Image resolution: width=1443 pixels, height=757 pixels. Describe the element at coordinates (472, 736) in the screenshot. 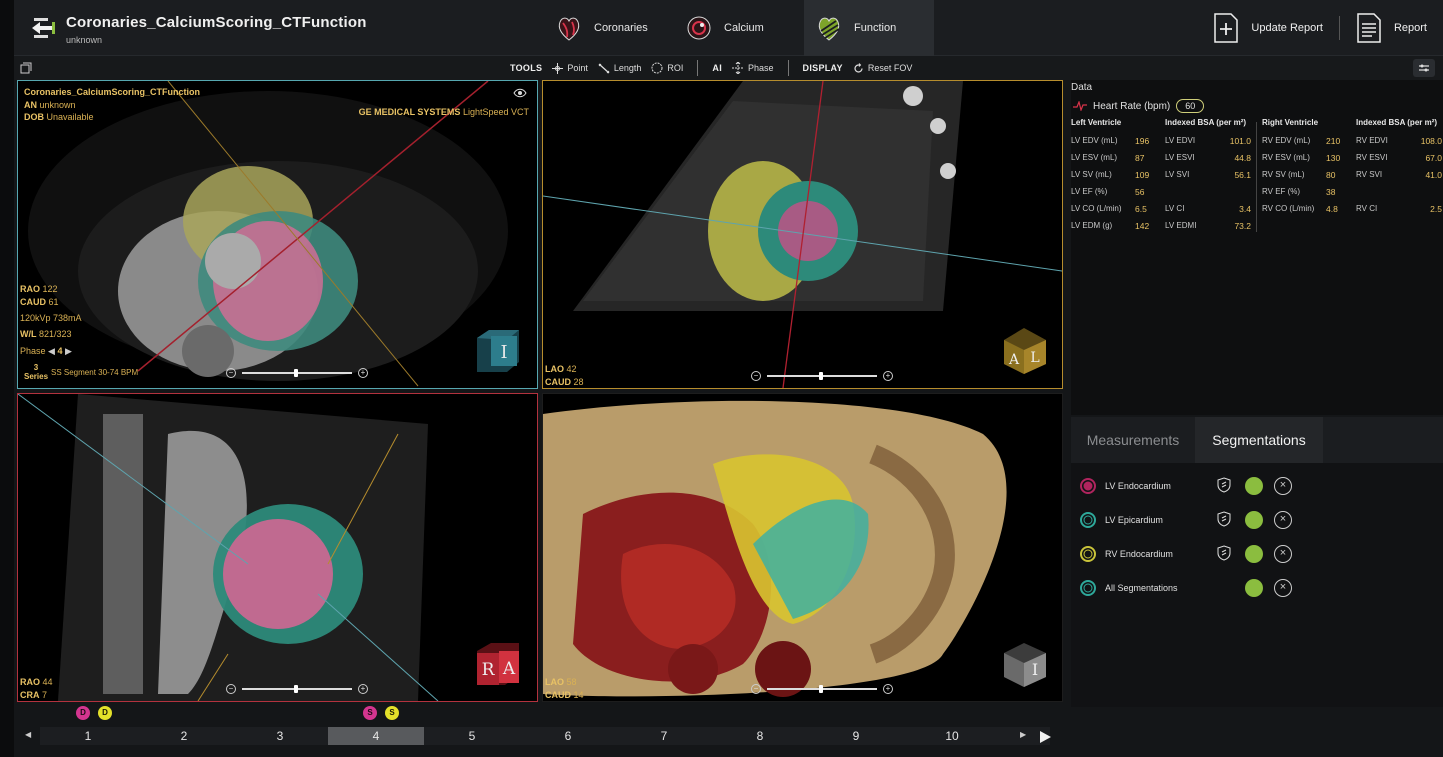

I see `phase-tick: 5` at that location.